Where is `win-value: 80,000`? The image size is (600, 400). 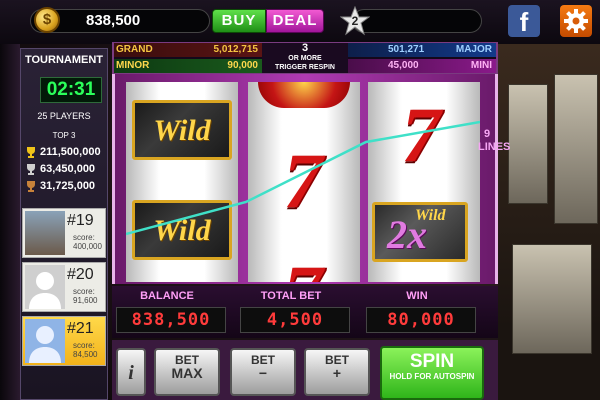 win-value: 80,000 is located at coordinates (421, 320).